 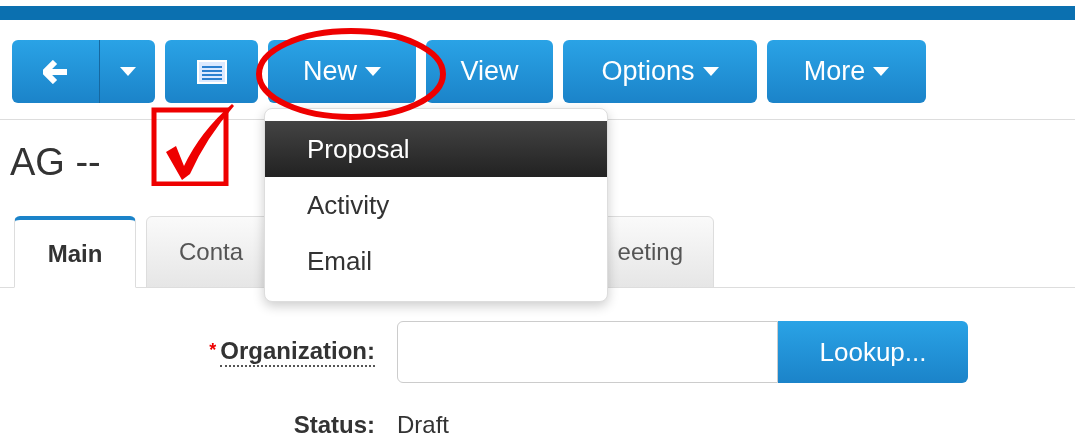 What do you see at coordinates (334, 425) in the screenshot?
I see `field-label: Status:` at bounding box center [334, 425].